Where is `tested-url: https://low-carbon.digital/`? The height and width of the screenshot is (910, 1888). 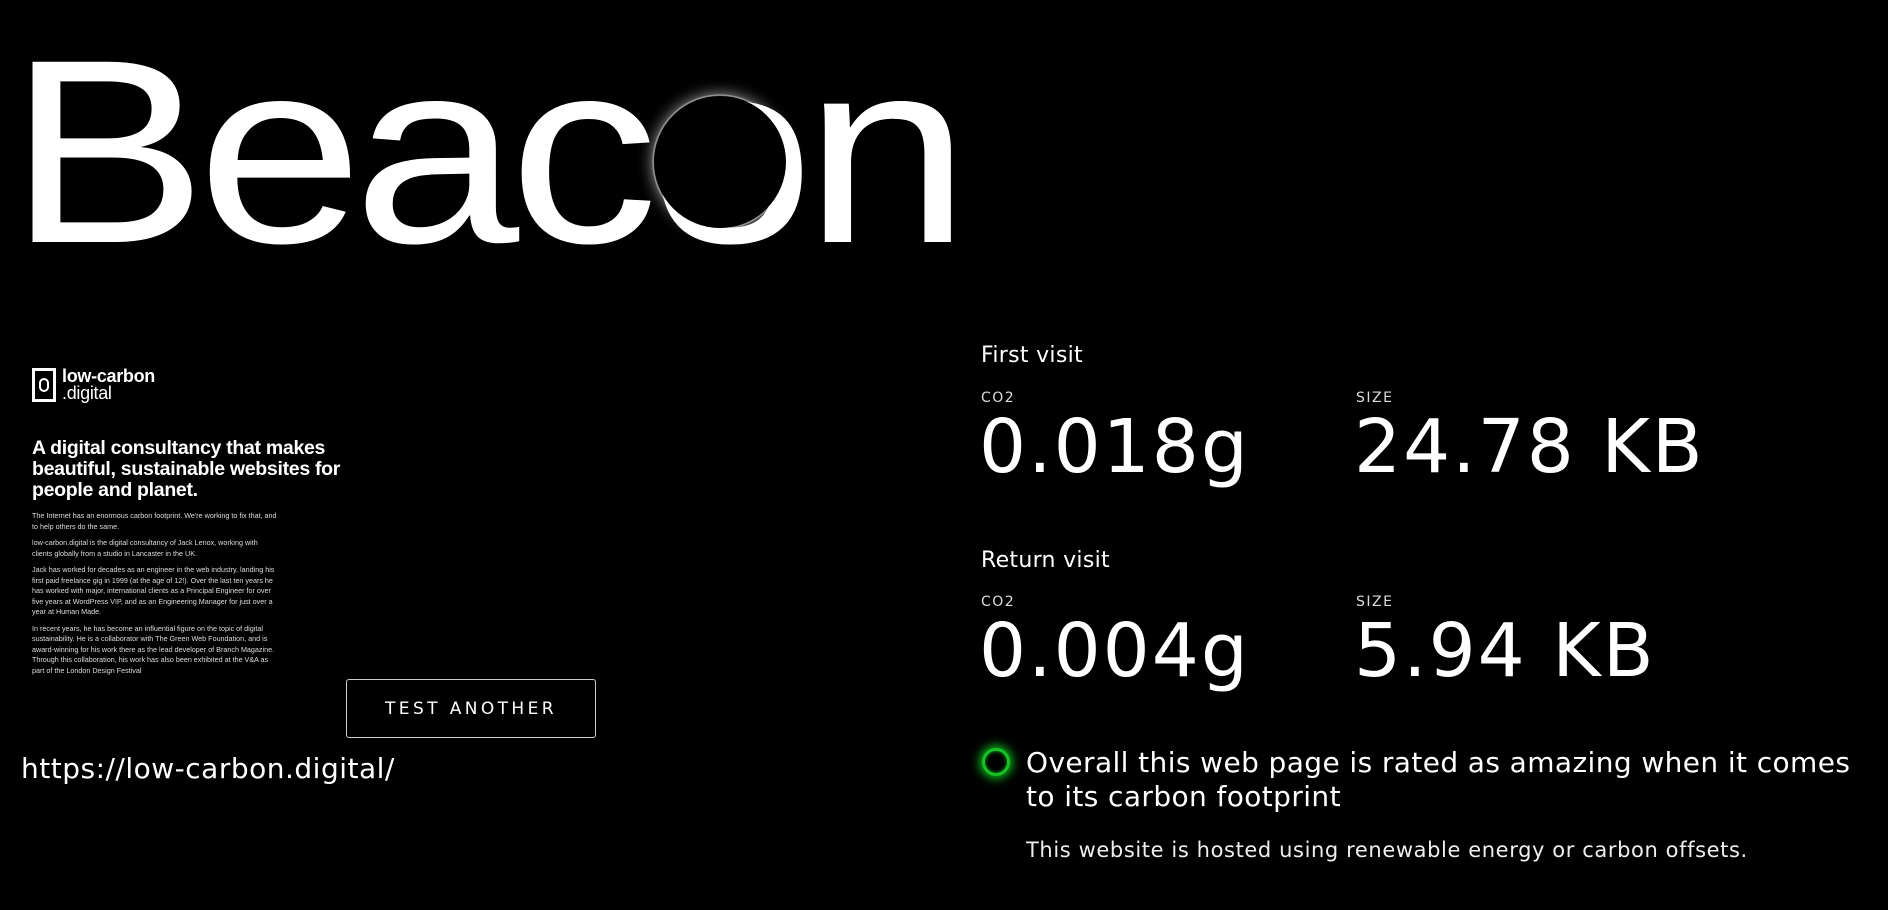
tested-url: https://low-carbon.digital/ is located at coordinates (208, 768).